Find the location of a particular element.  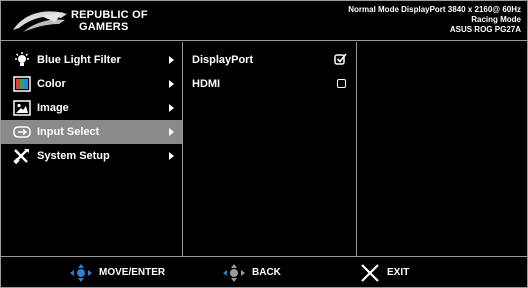

menu-item-blue-light-filter: Blue Light Filter is located at coordinates (91, 60).